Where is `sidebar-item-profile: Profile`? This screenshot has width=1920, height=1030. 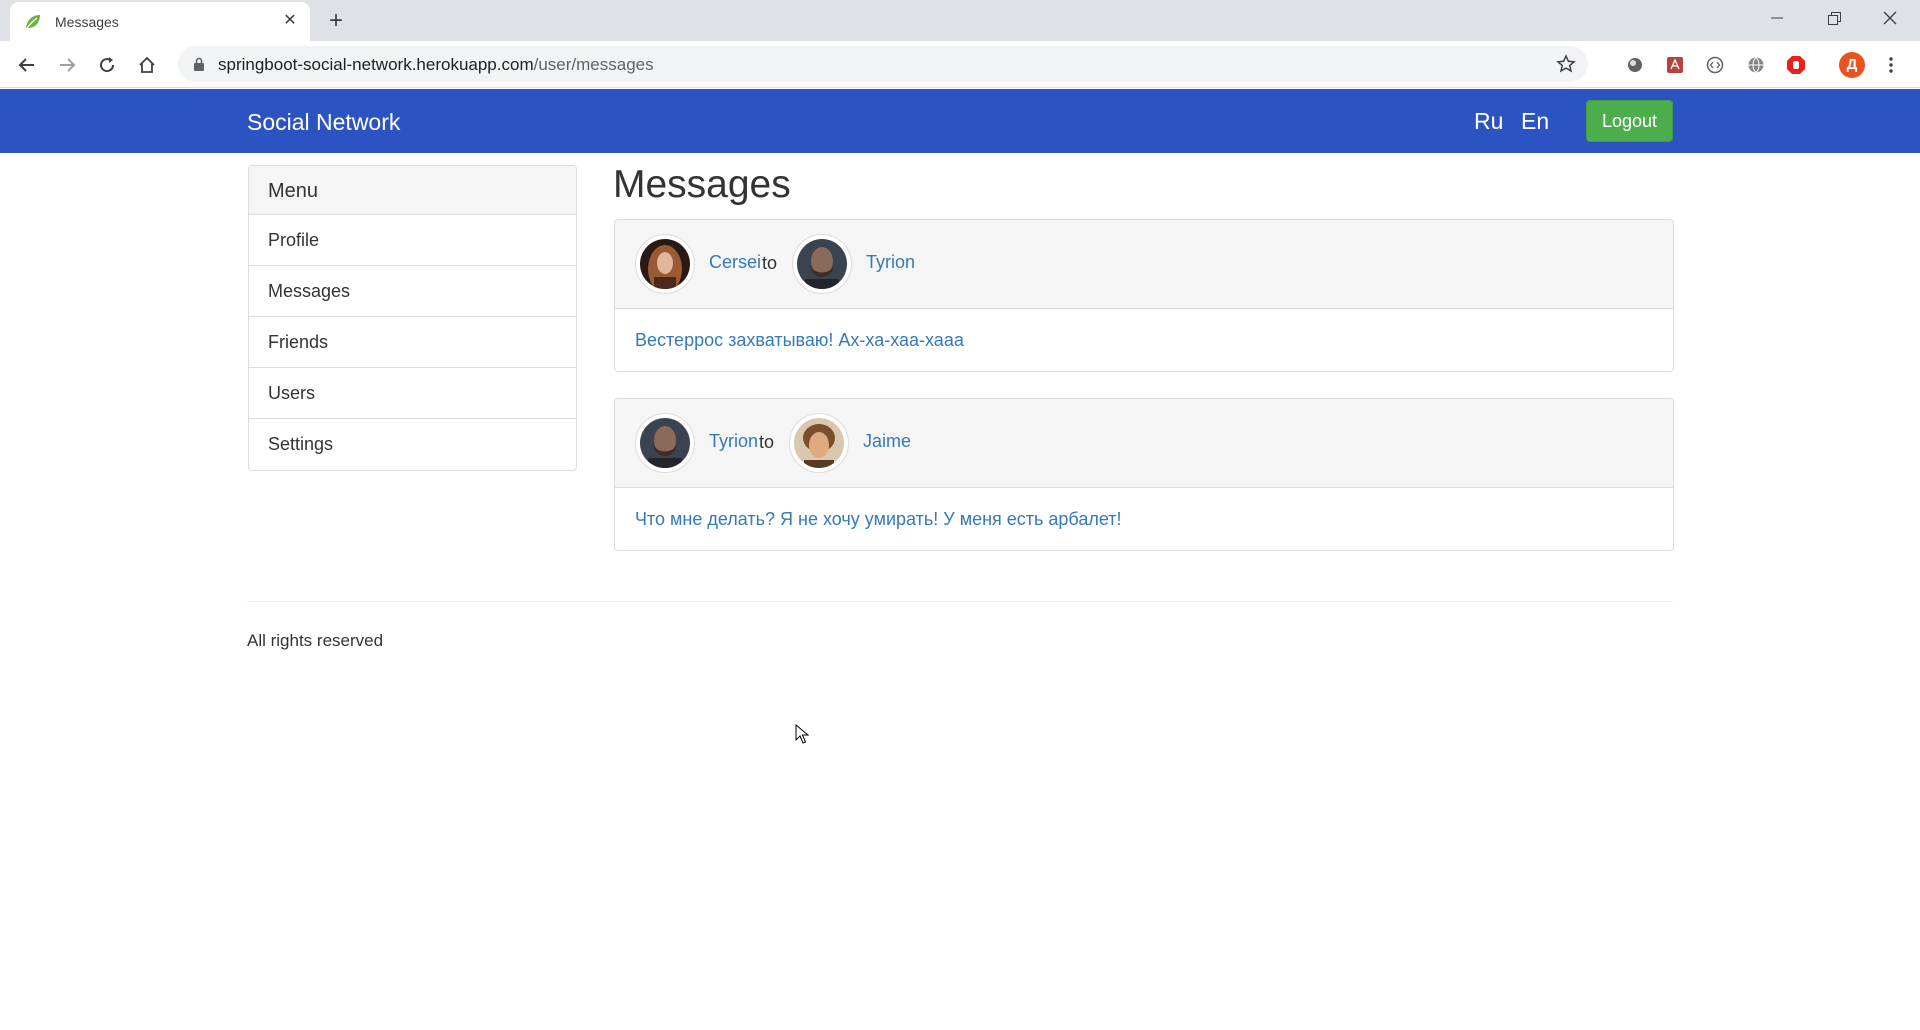
sidebar-item-profile: Profile is located at coordinates (412, 240).